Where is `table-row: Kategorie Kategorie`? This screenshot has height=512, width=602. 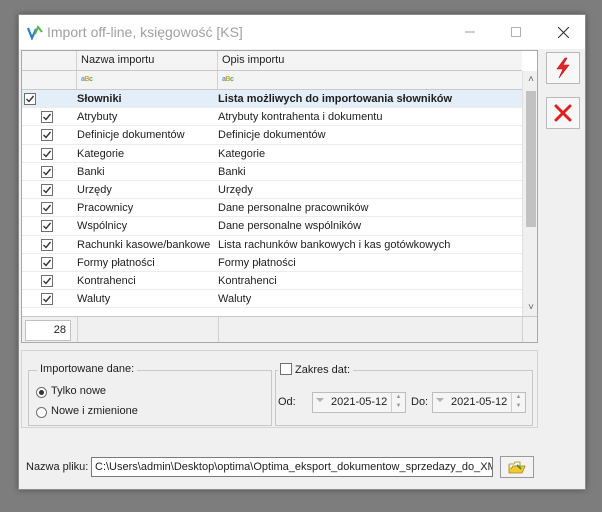
table-row: Kategorie Kategorie is located at coordinates (272, 154).